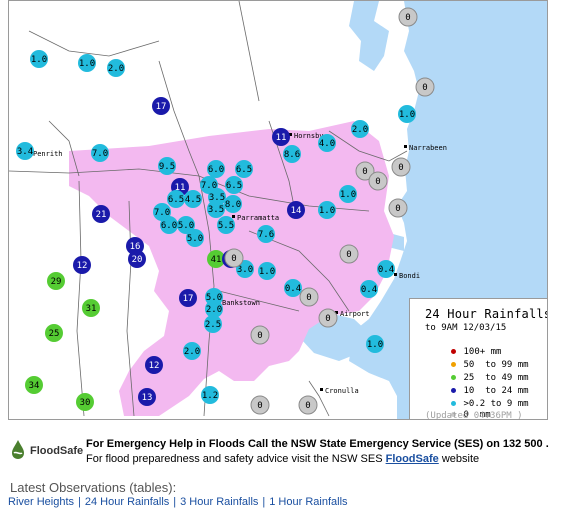 This screenshot has height=512, width=580. I want to click on station-value: 5.5, so click(226, 226).